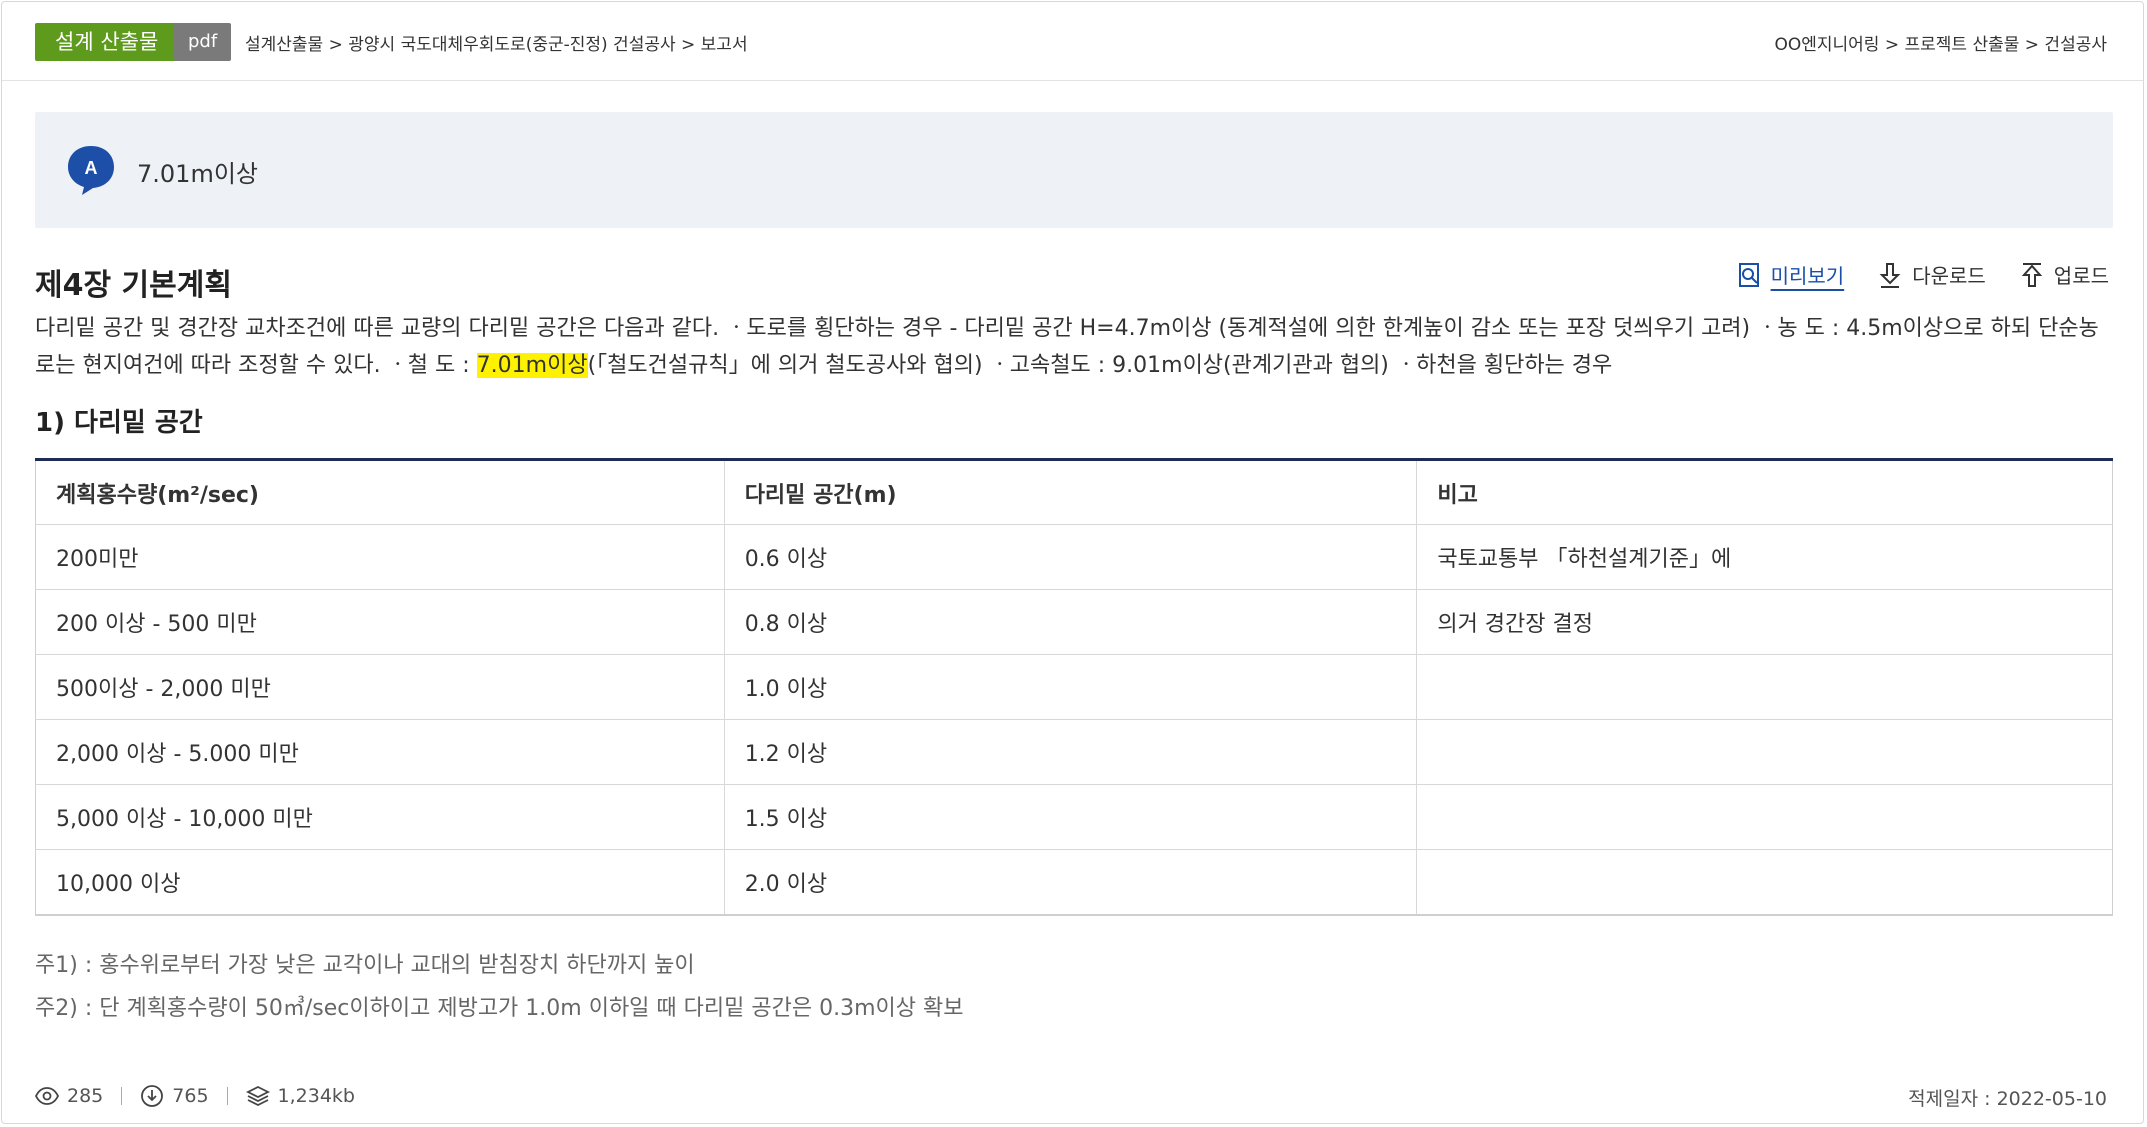 Image resolution: width=2147 pixels, height=1127 pixels. Describe the element at coordinates (2081, 276) in the screenshot. I see `upload-label: 업로드` at that location.